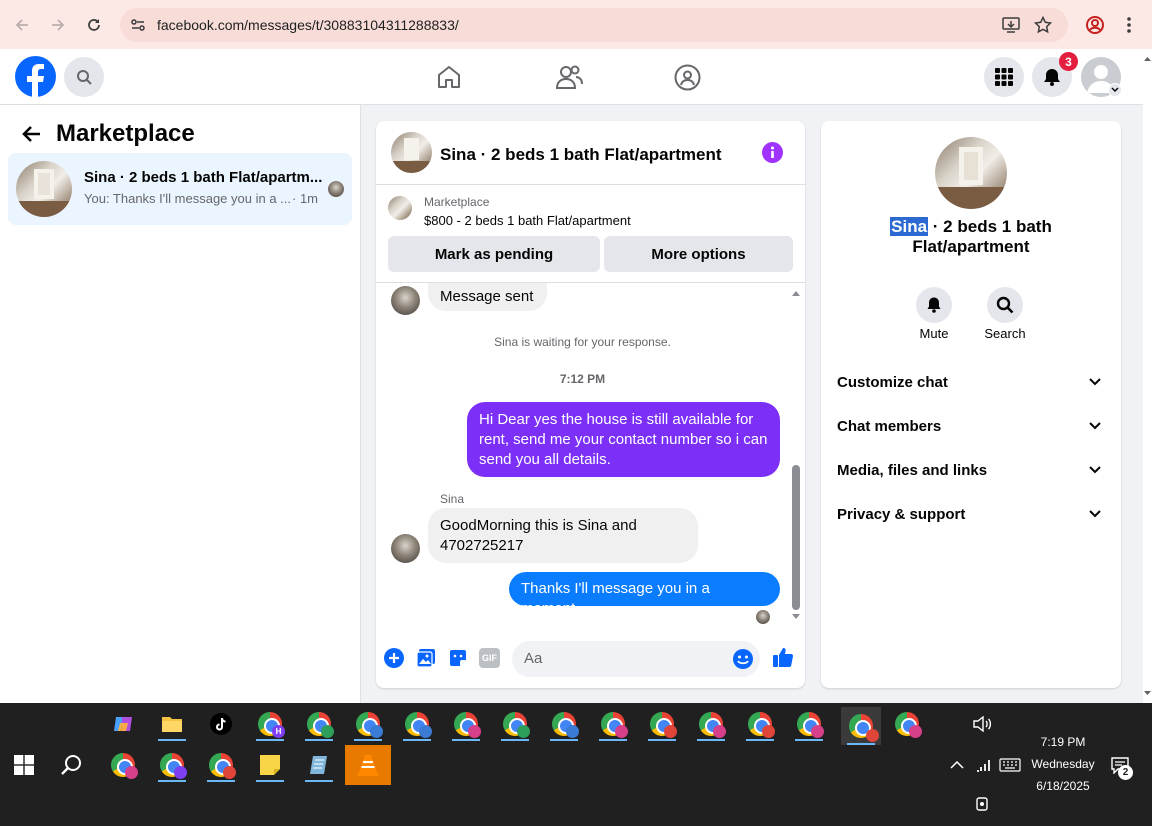  What do you see at coordinates (489, 658) in the screenshot?
I see `gif-icon: GIF` at bounding box center [489, 658].